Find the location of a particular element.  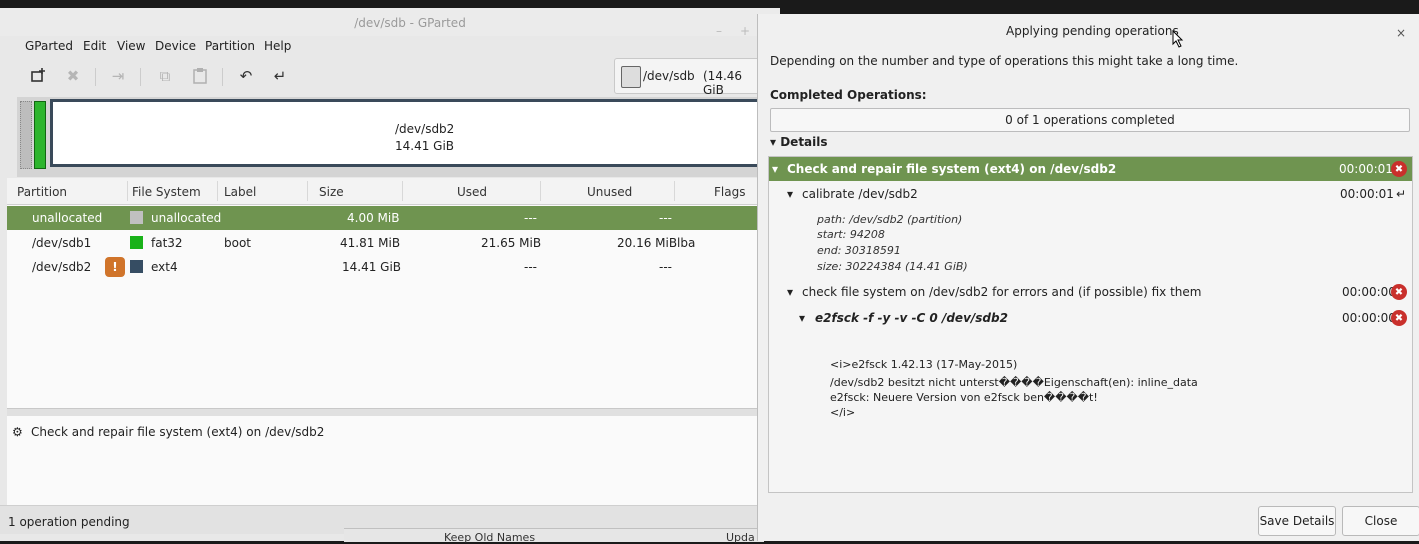

undo-icon: ↶ is located at coordinates (246, 76).